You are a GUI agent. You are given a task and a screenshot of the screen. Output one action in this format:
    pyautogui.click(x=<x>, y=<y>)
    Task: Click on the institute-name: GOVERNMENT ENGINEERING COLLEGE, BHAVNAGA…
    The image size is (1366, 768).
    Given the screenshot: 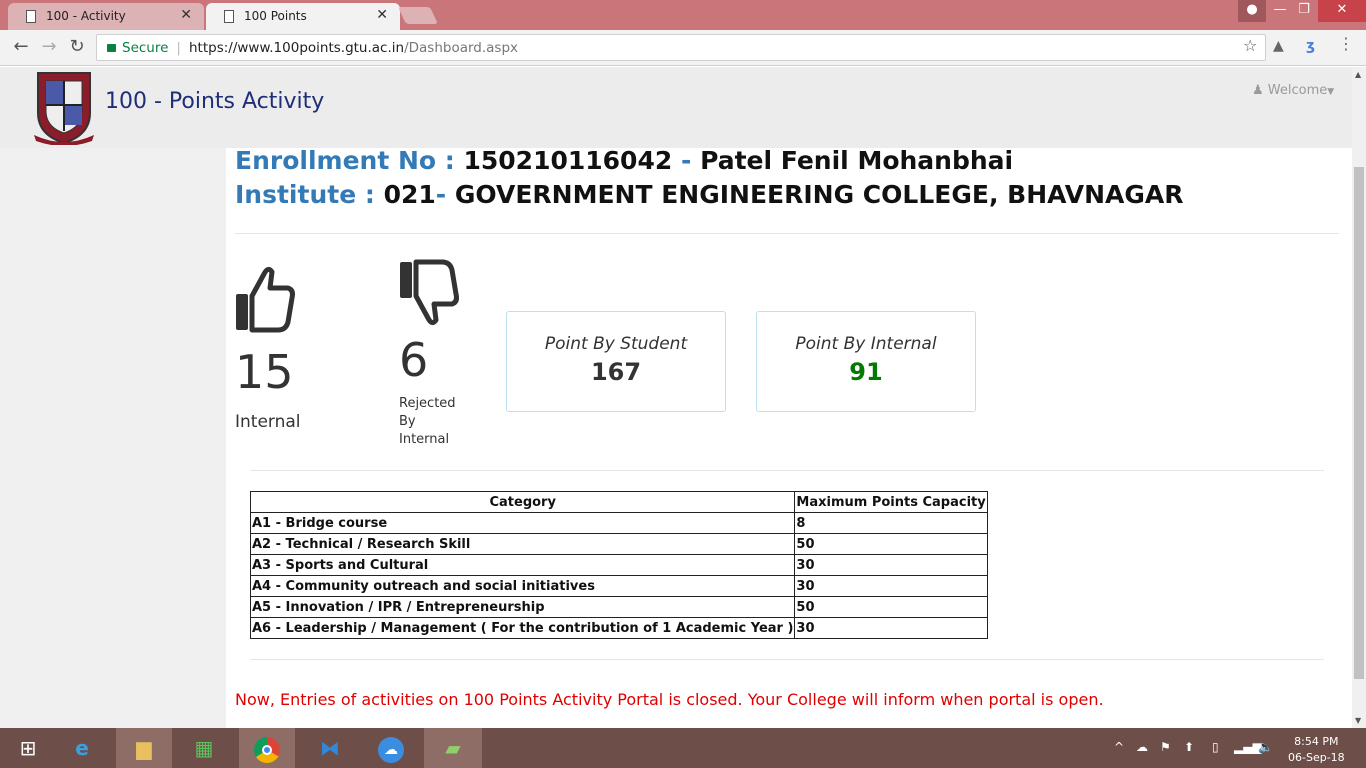 What is the action you would take?
    pyautogui.click(x=819, y=194)
    